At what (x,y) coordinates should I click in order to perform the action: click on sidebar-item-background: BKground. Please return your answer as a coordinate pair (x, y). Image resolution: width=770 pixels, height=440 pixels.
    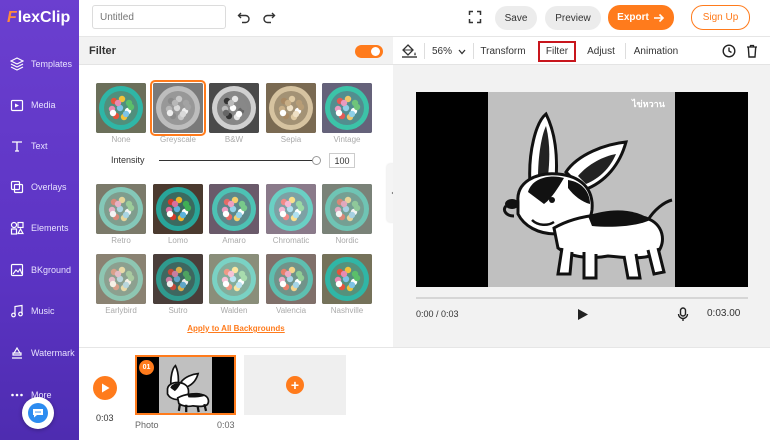
    Looking at the image, I should click on (39, 270).